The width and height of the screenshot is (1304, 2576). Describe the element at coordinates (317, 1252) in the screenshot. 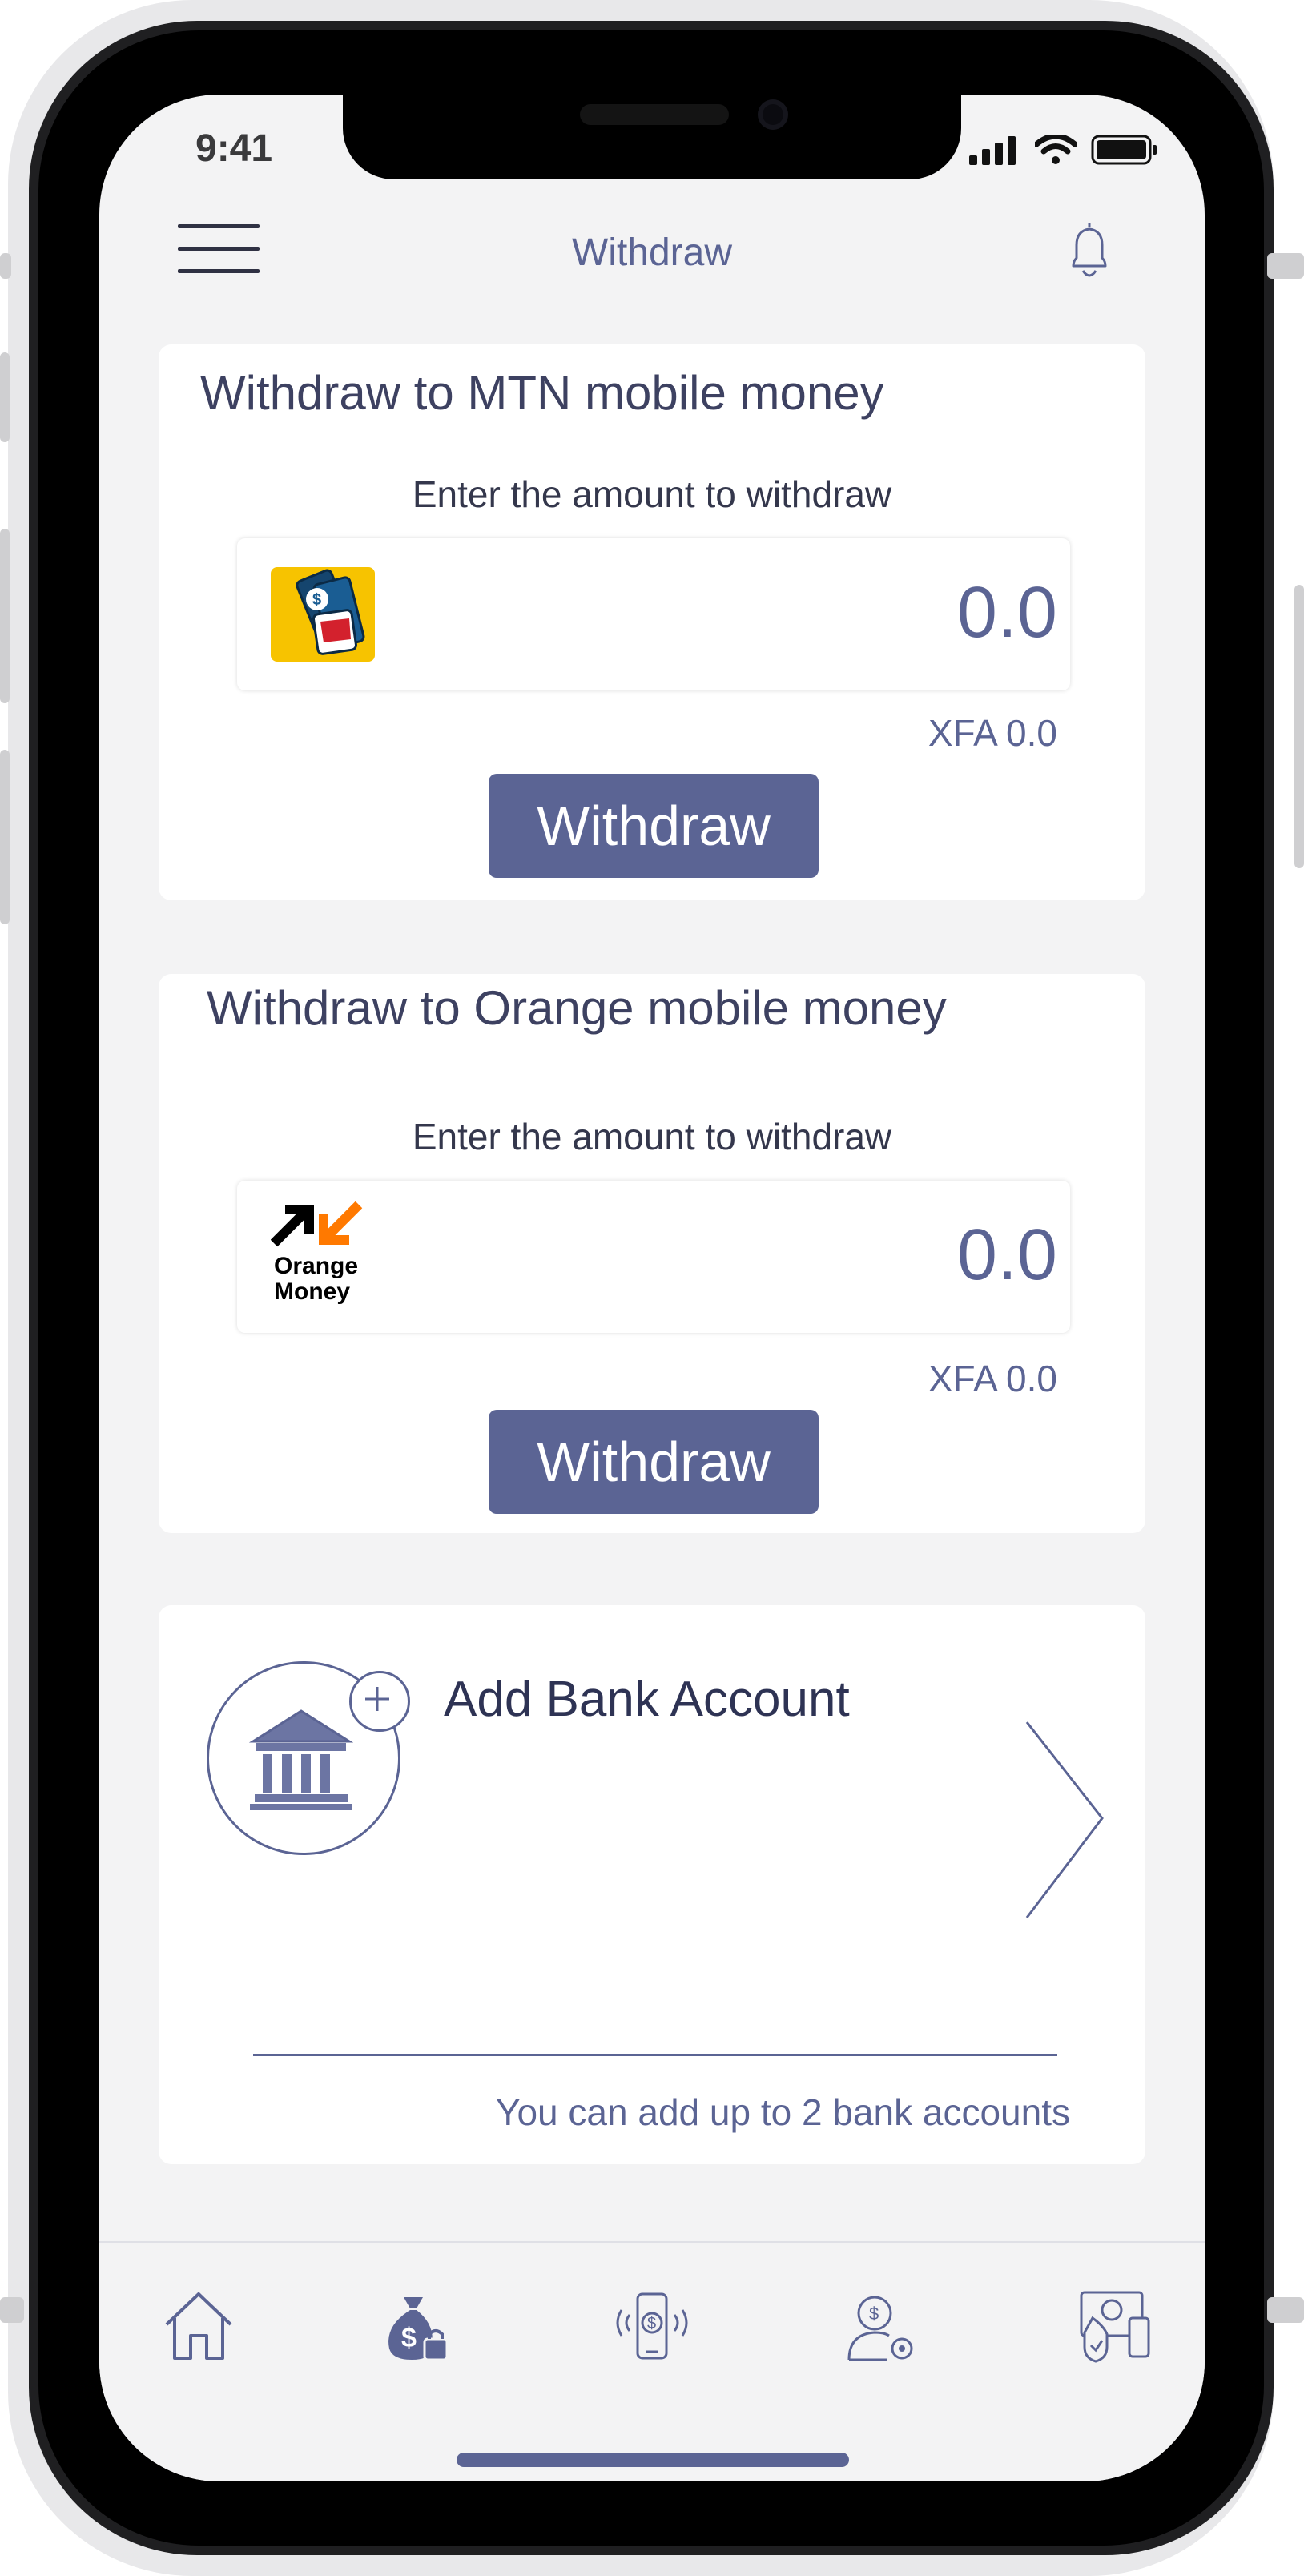

I see `orange-money-logo: Orange Money` at that location.